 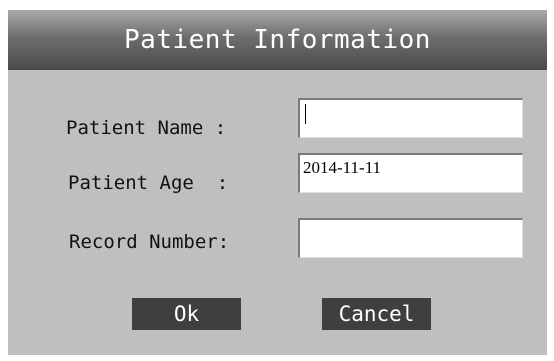 I want to click on patient-name-label: Patient Name :, so click(x=146, y=128).